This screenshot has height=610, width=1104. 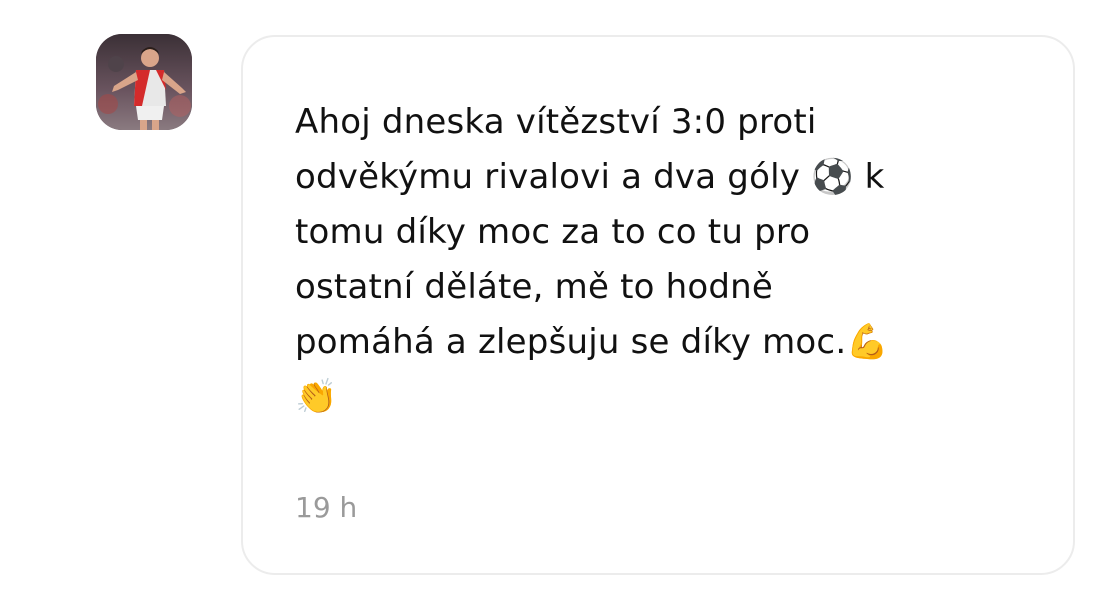 What do you see at coordinates (326, 507) in the screenshot?
I see `comment-timestamp: 19 h` at bounding box center [326, 507].